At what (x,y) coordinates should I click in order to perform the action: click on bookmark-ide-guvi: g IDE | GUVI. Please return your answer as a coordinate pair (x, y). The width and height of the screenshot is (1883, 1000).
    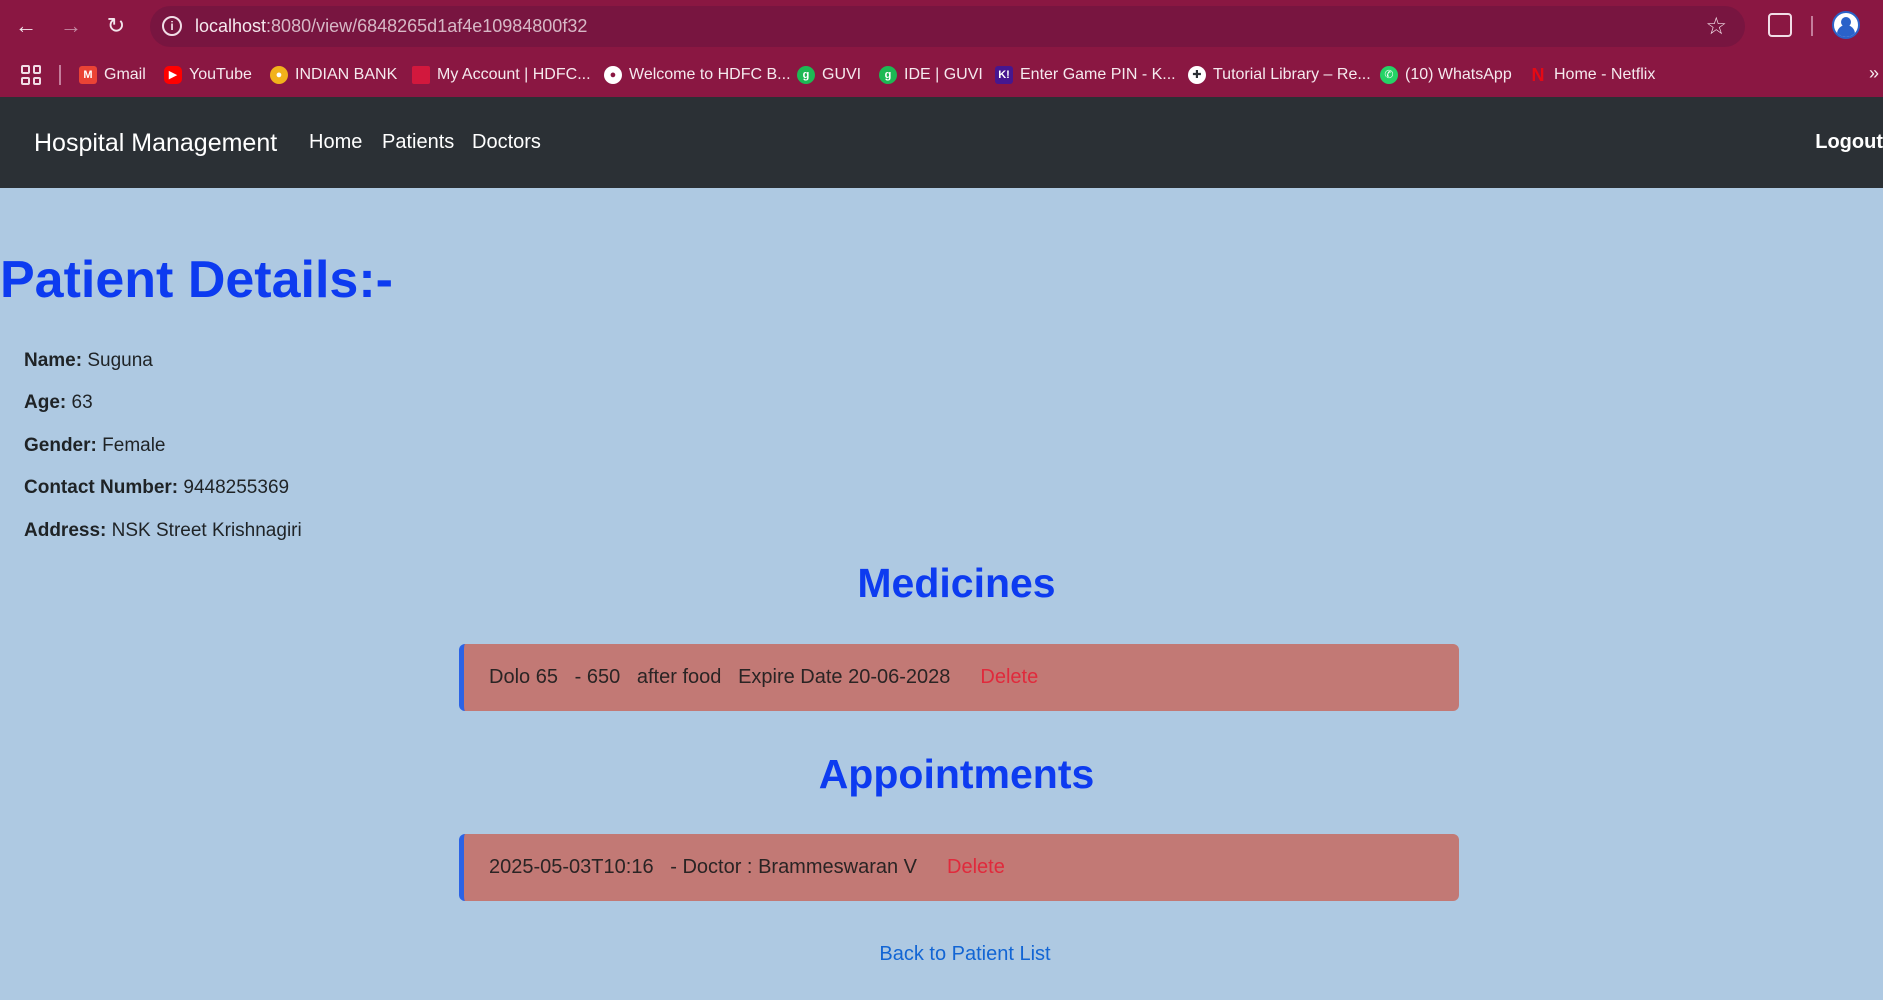
    Looking at the image, I should click on (931, 75).